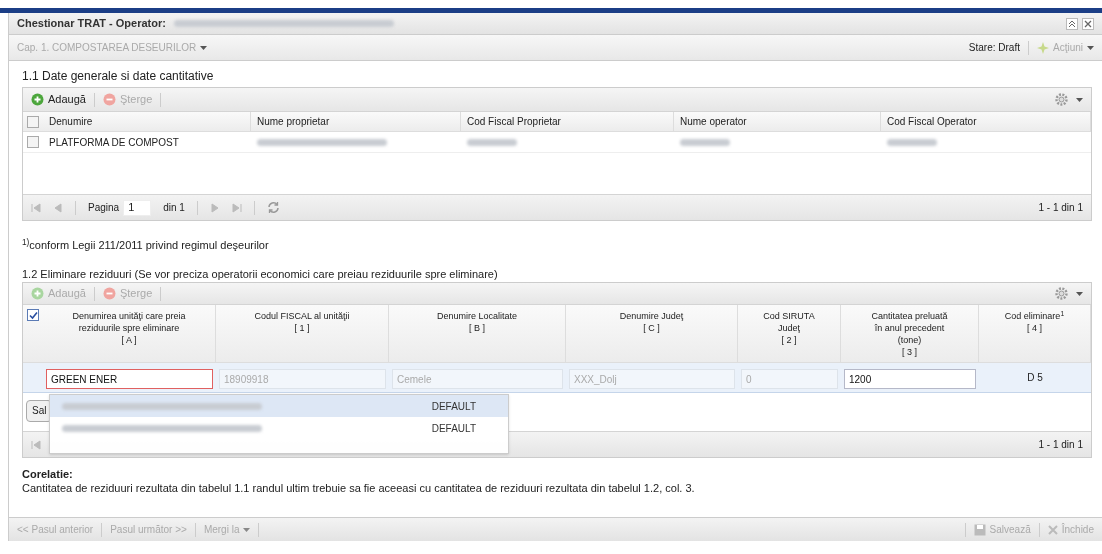 Image resolution: width=1102 pixels, height=554 pixels. I want to click on input-field: 1200, so click(910, 379).